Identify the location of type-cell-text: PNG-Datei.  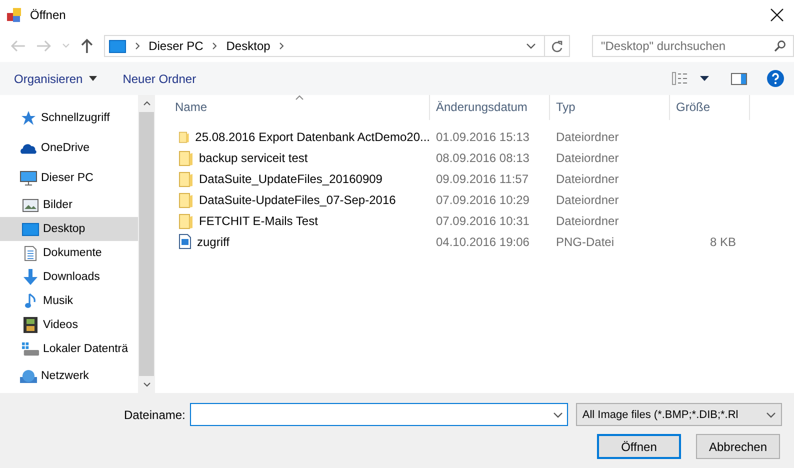
(585, 241).